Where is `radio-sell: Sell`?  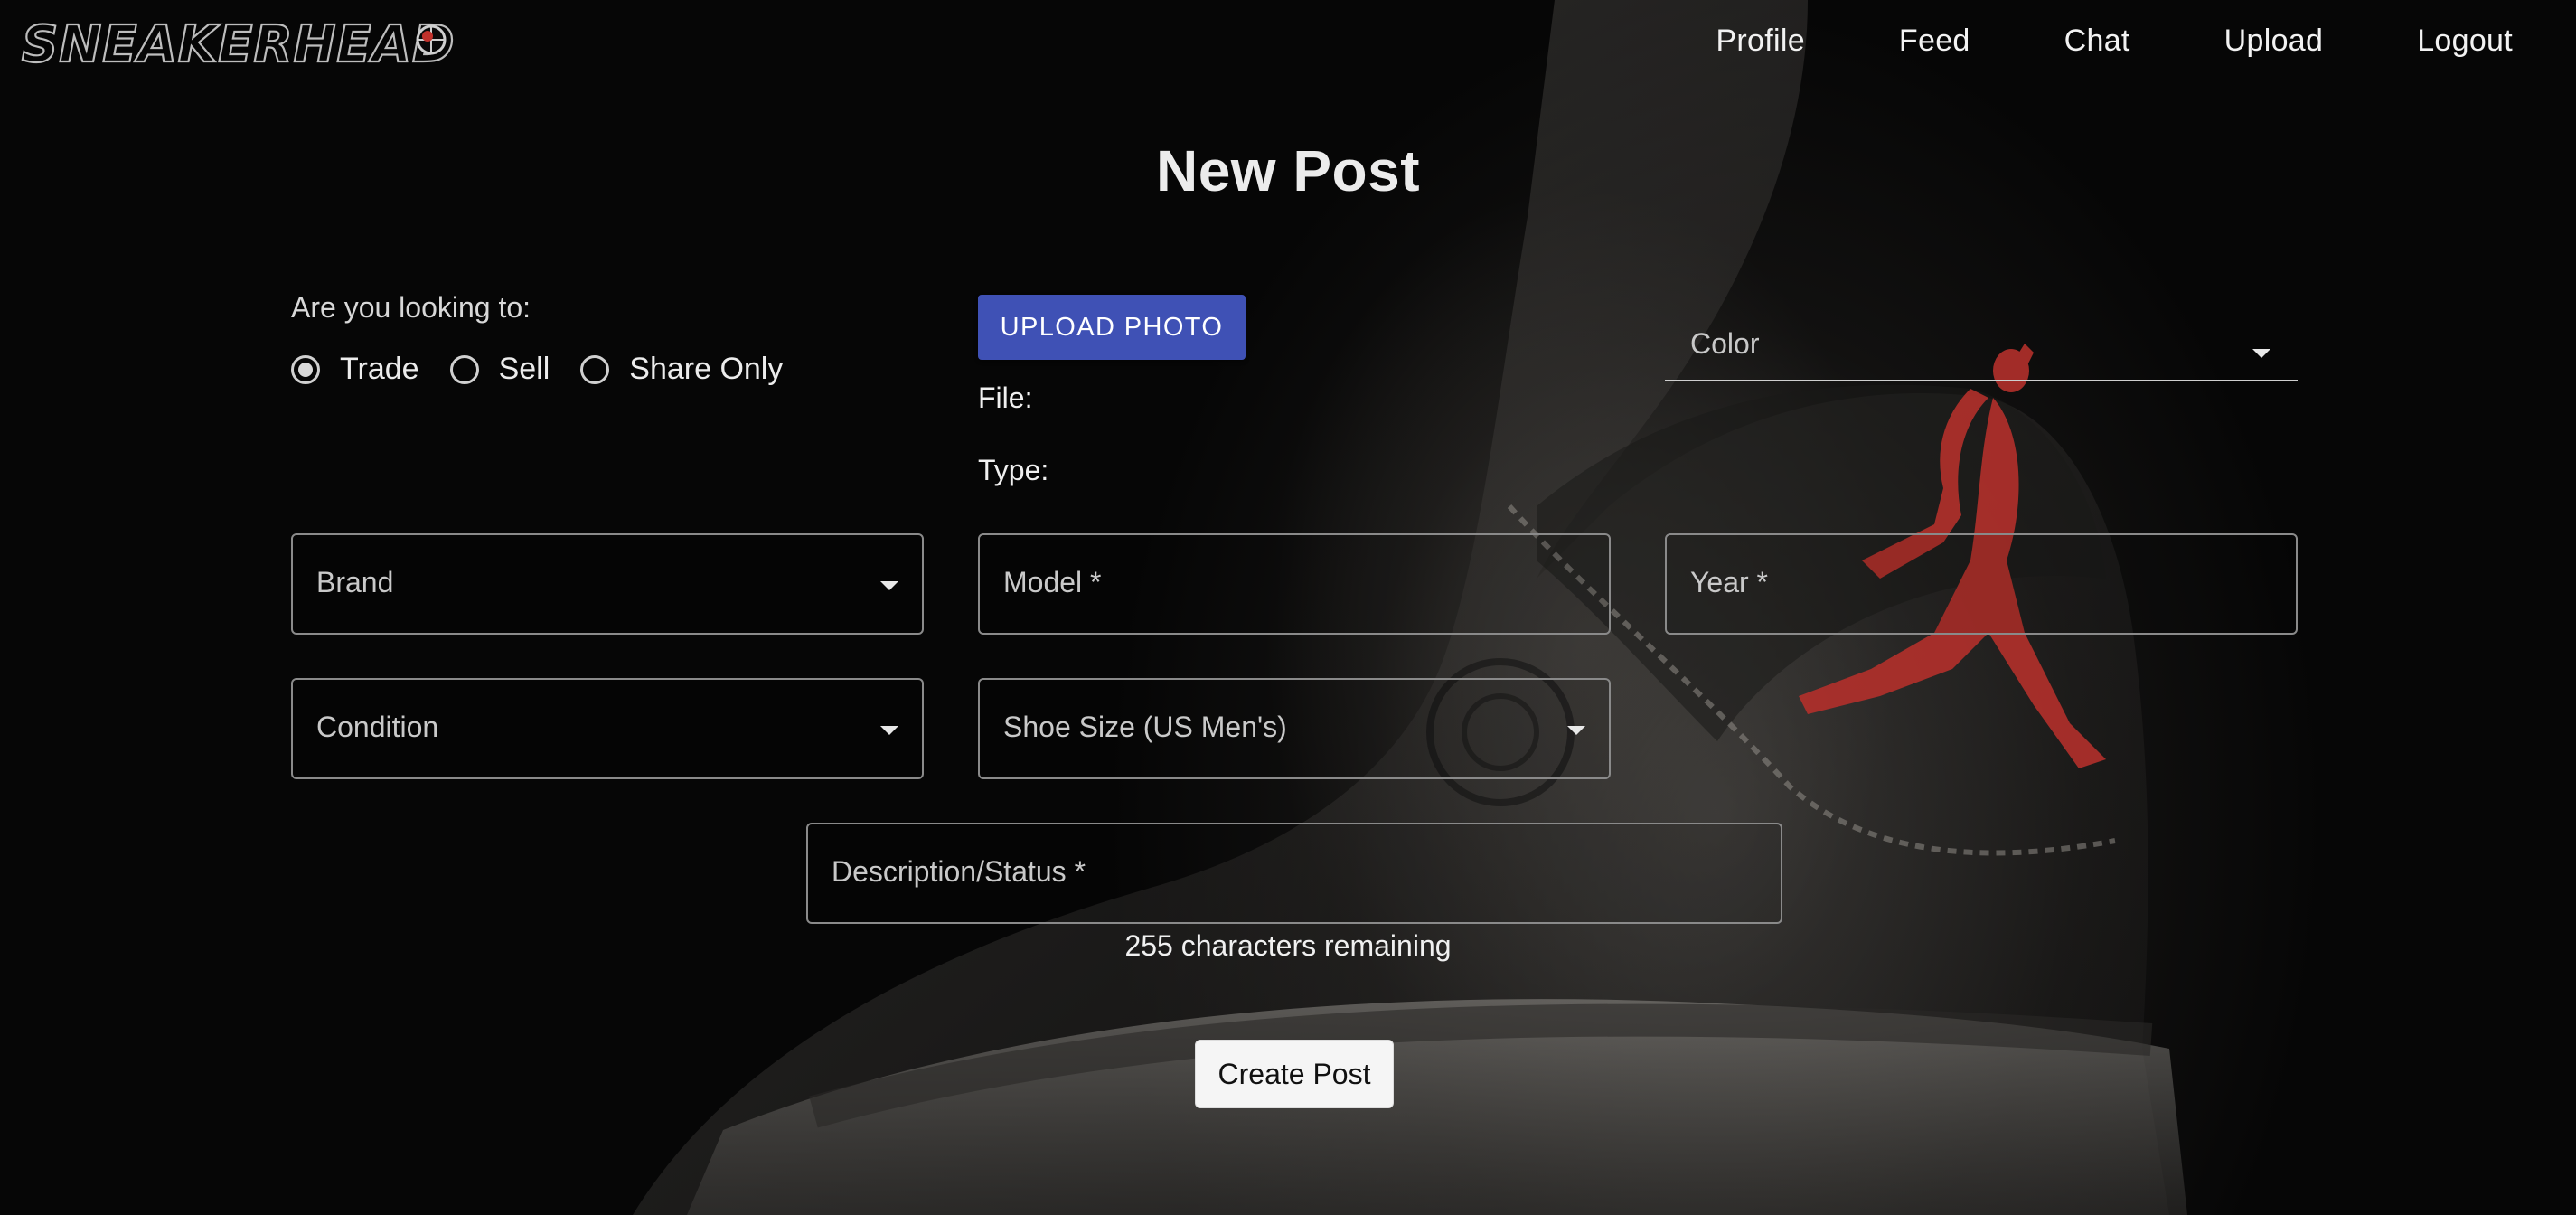
radio-sell: Sell is located at coordinates (500, 369).